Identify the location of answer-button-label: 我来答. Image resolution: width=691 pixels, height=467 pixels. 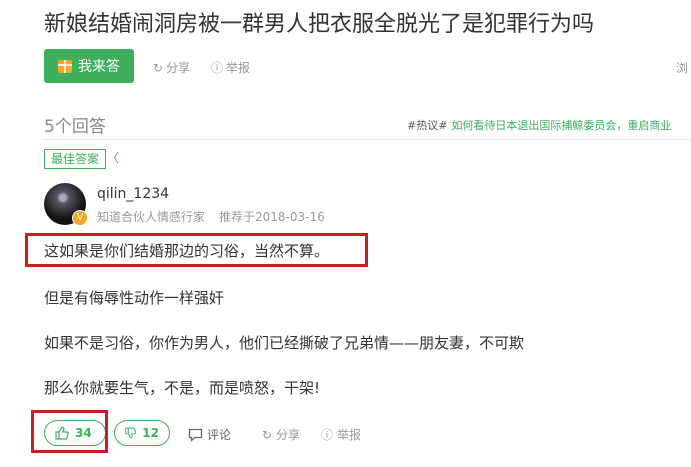
(99, 67).